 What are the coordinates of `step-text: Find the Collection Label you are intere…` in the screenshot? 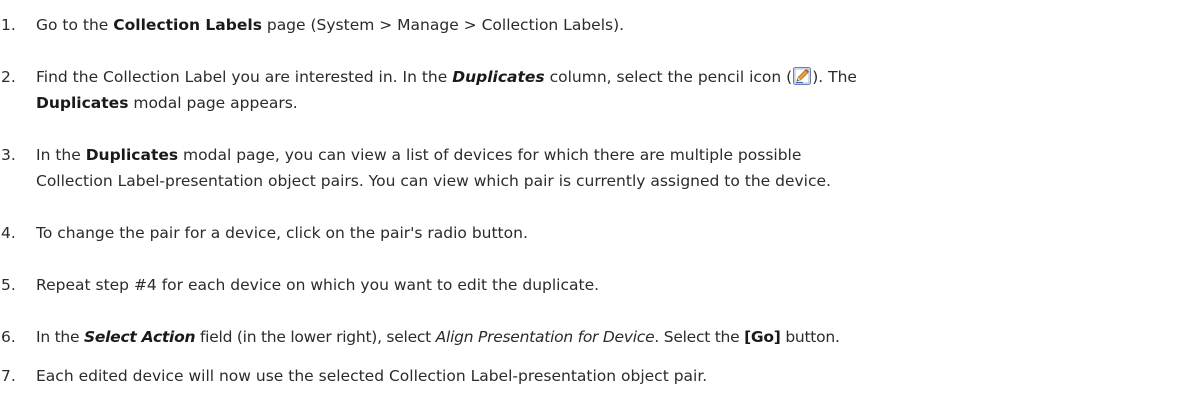 It's located at (446, 90).